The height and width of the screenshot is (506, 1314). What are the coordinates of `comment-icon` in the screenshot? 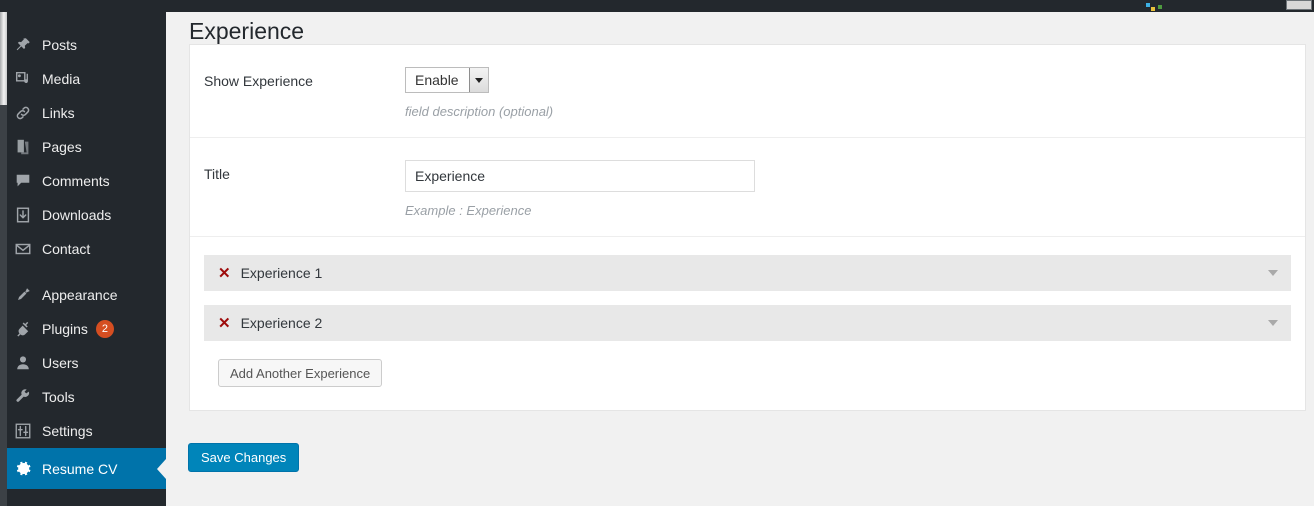 It's located at (23, 181).